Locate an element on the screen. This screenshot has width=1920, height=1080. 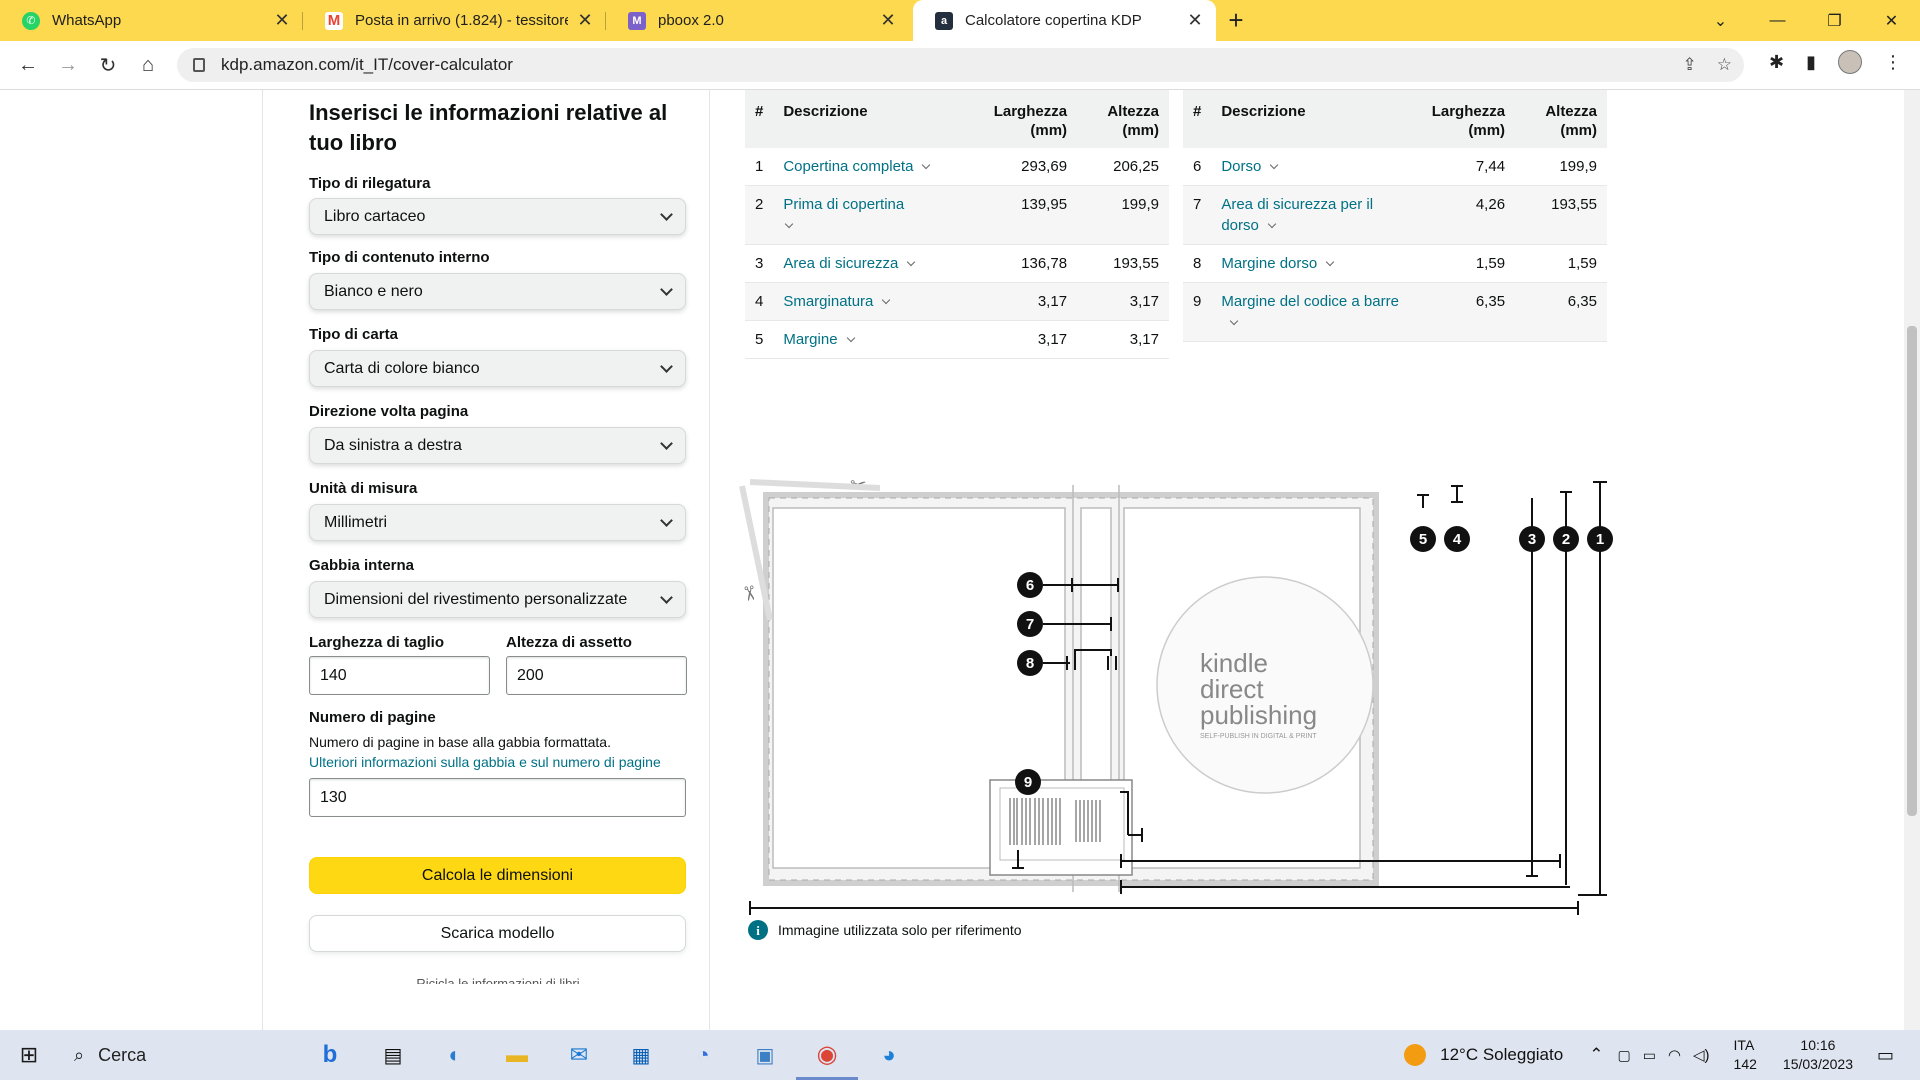
row-desc: Area di sicurezza per il dorso is located at coordinates (1311, 215).